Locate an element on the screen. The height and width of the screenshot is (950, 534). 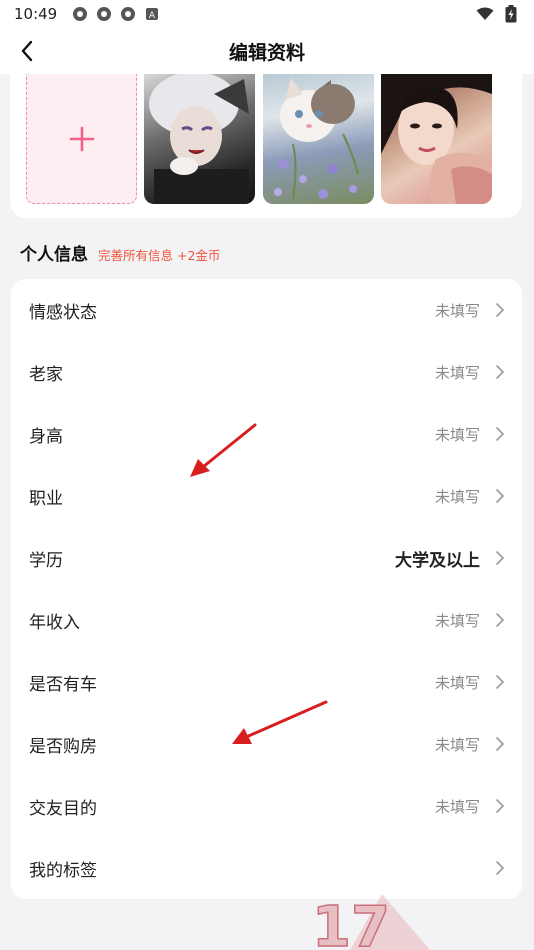
keyboard-a-icon: A is located at coordinates (152, 14).